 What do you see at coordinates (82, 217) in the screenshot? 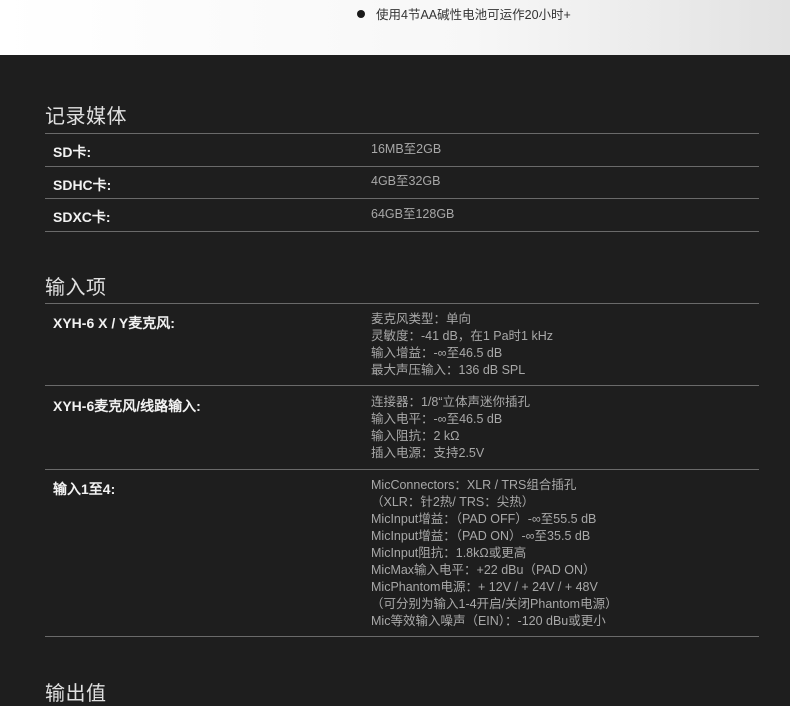
I see `spec-label-sdxc: SDXC卡:` at bounding box center [82, 217].